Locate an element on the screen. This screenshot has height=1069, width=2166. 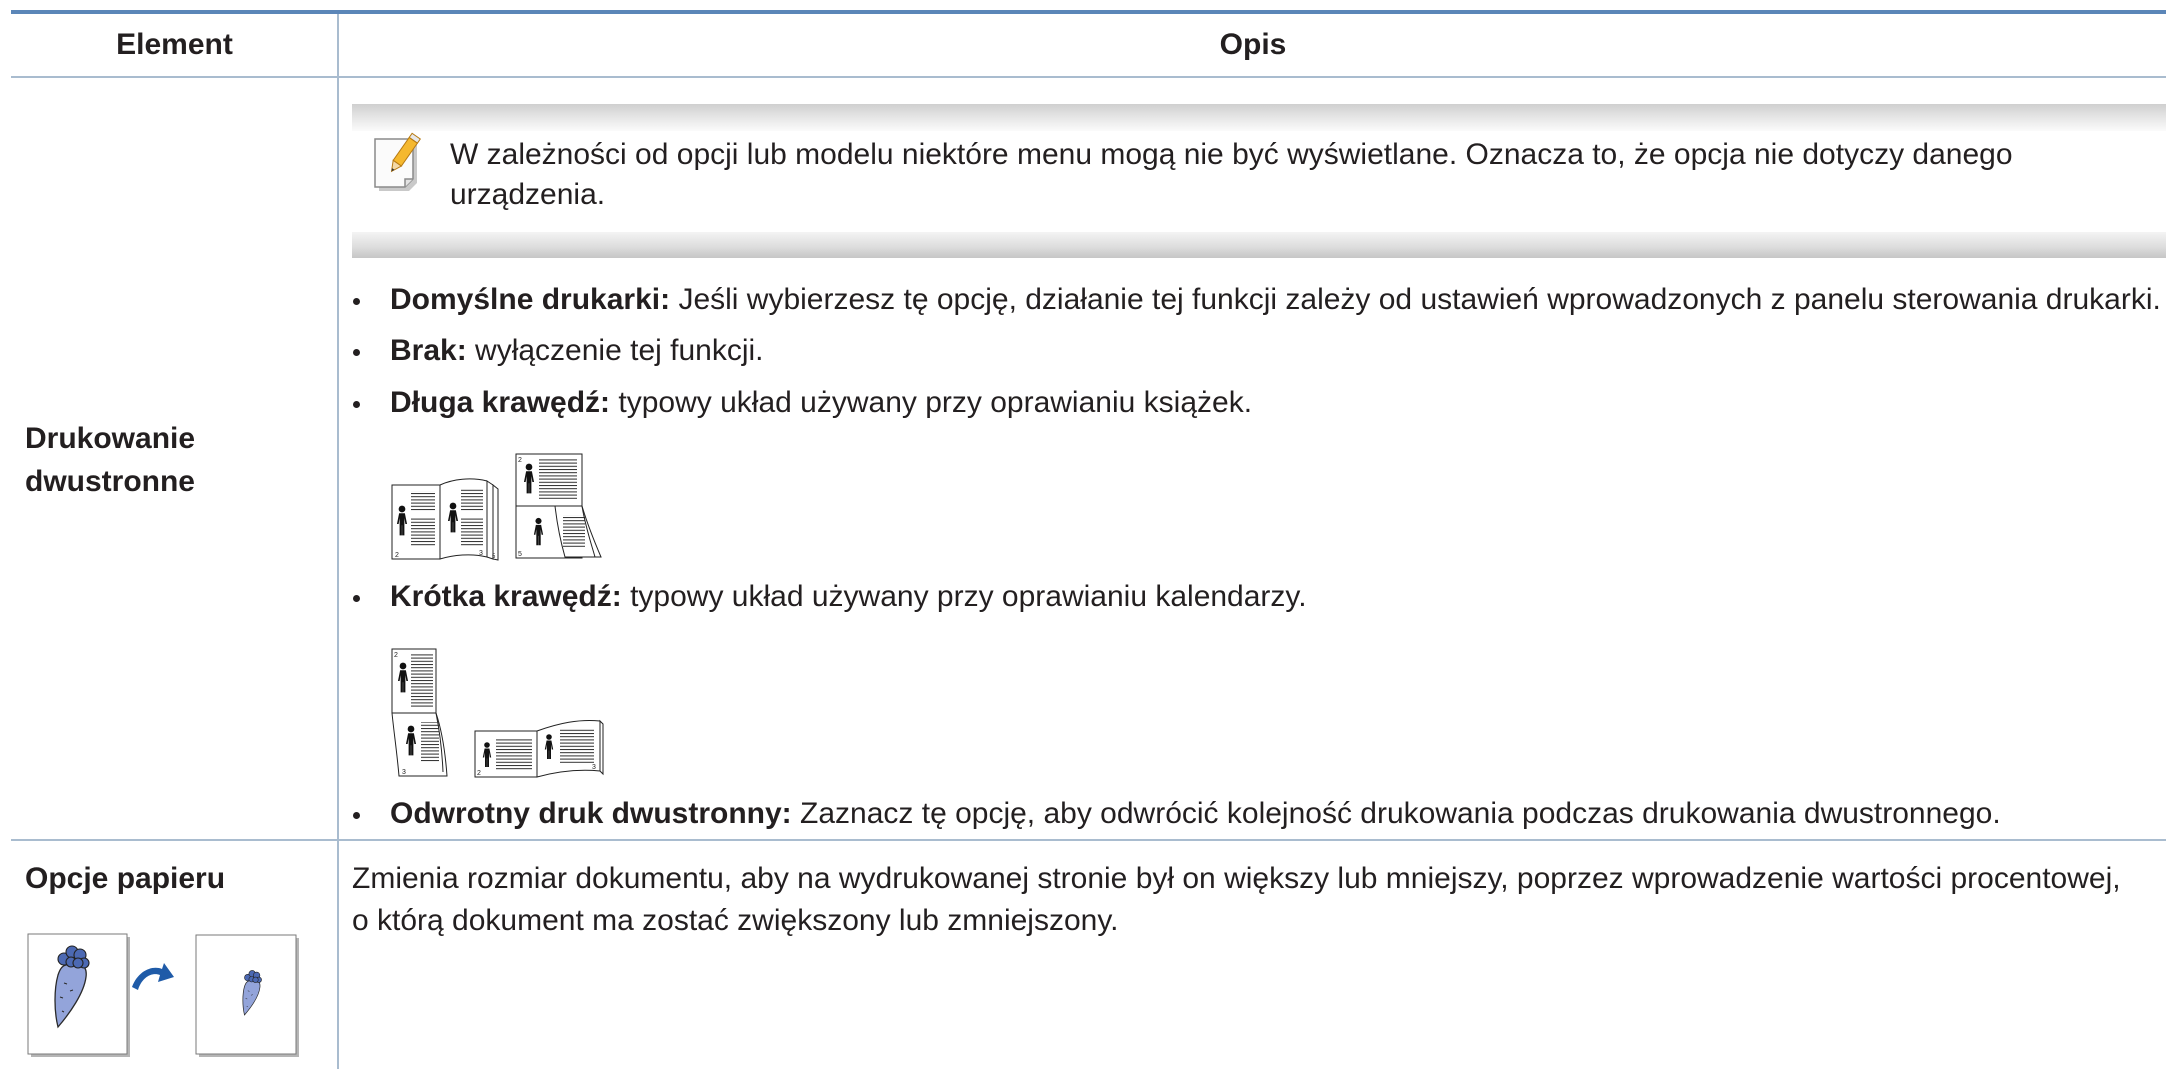
page-number-label: 5 is located at coordinates (520, 554).